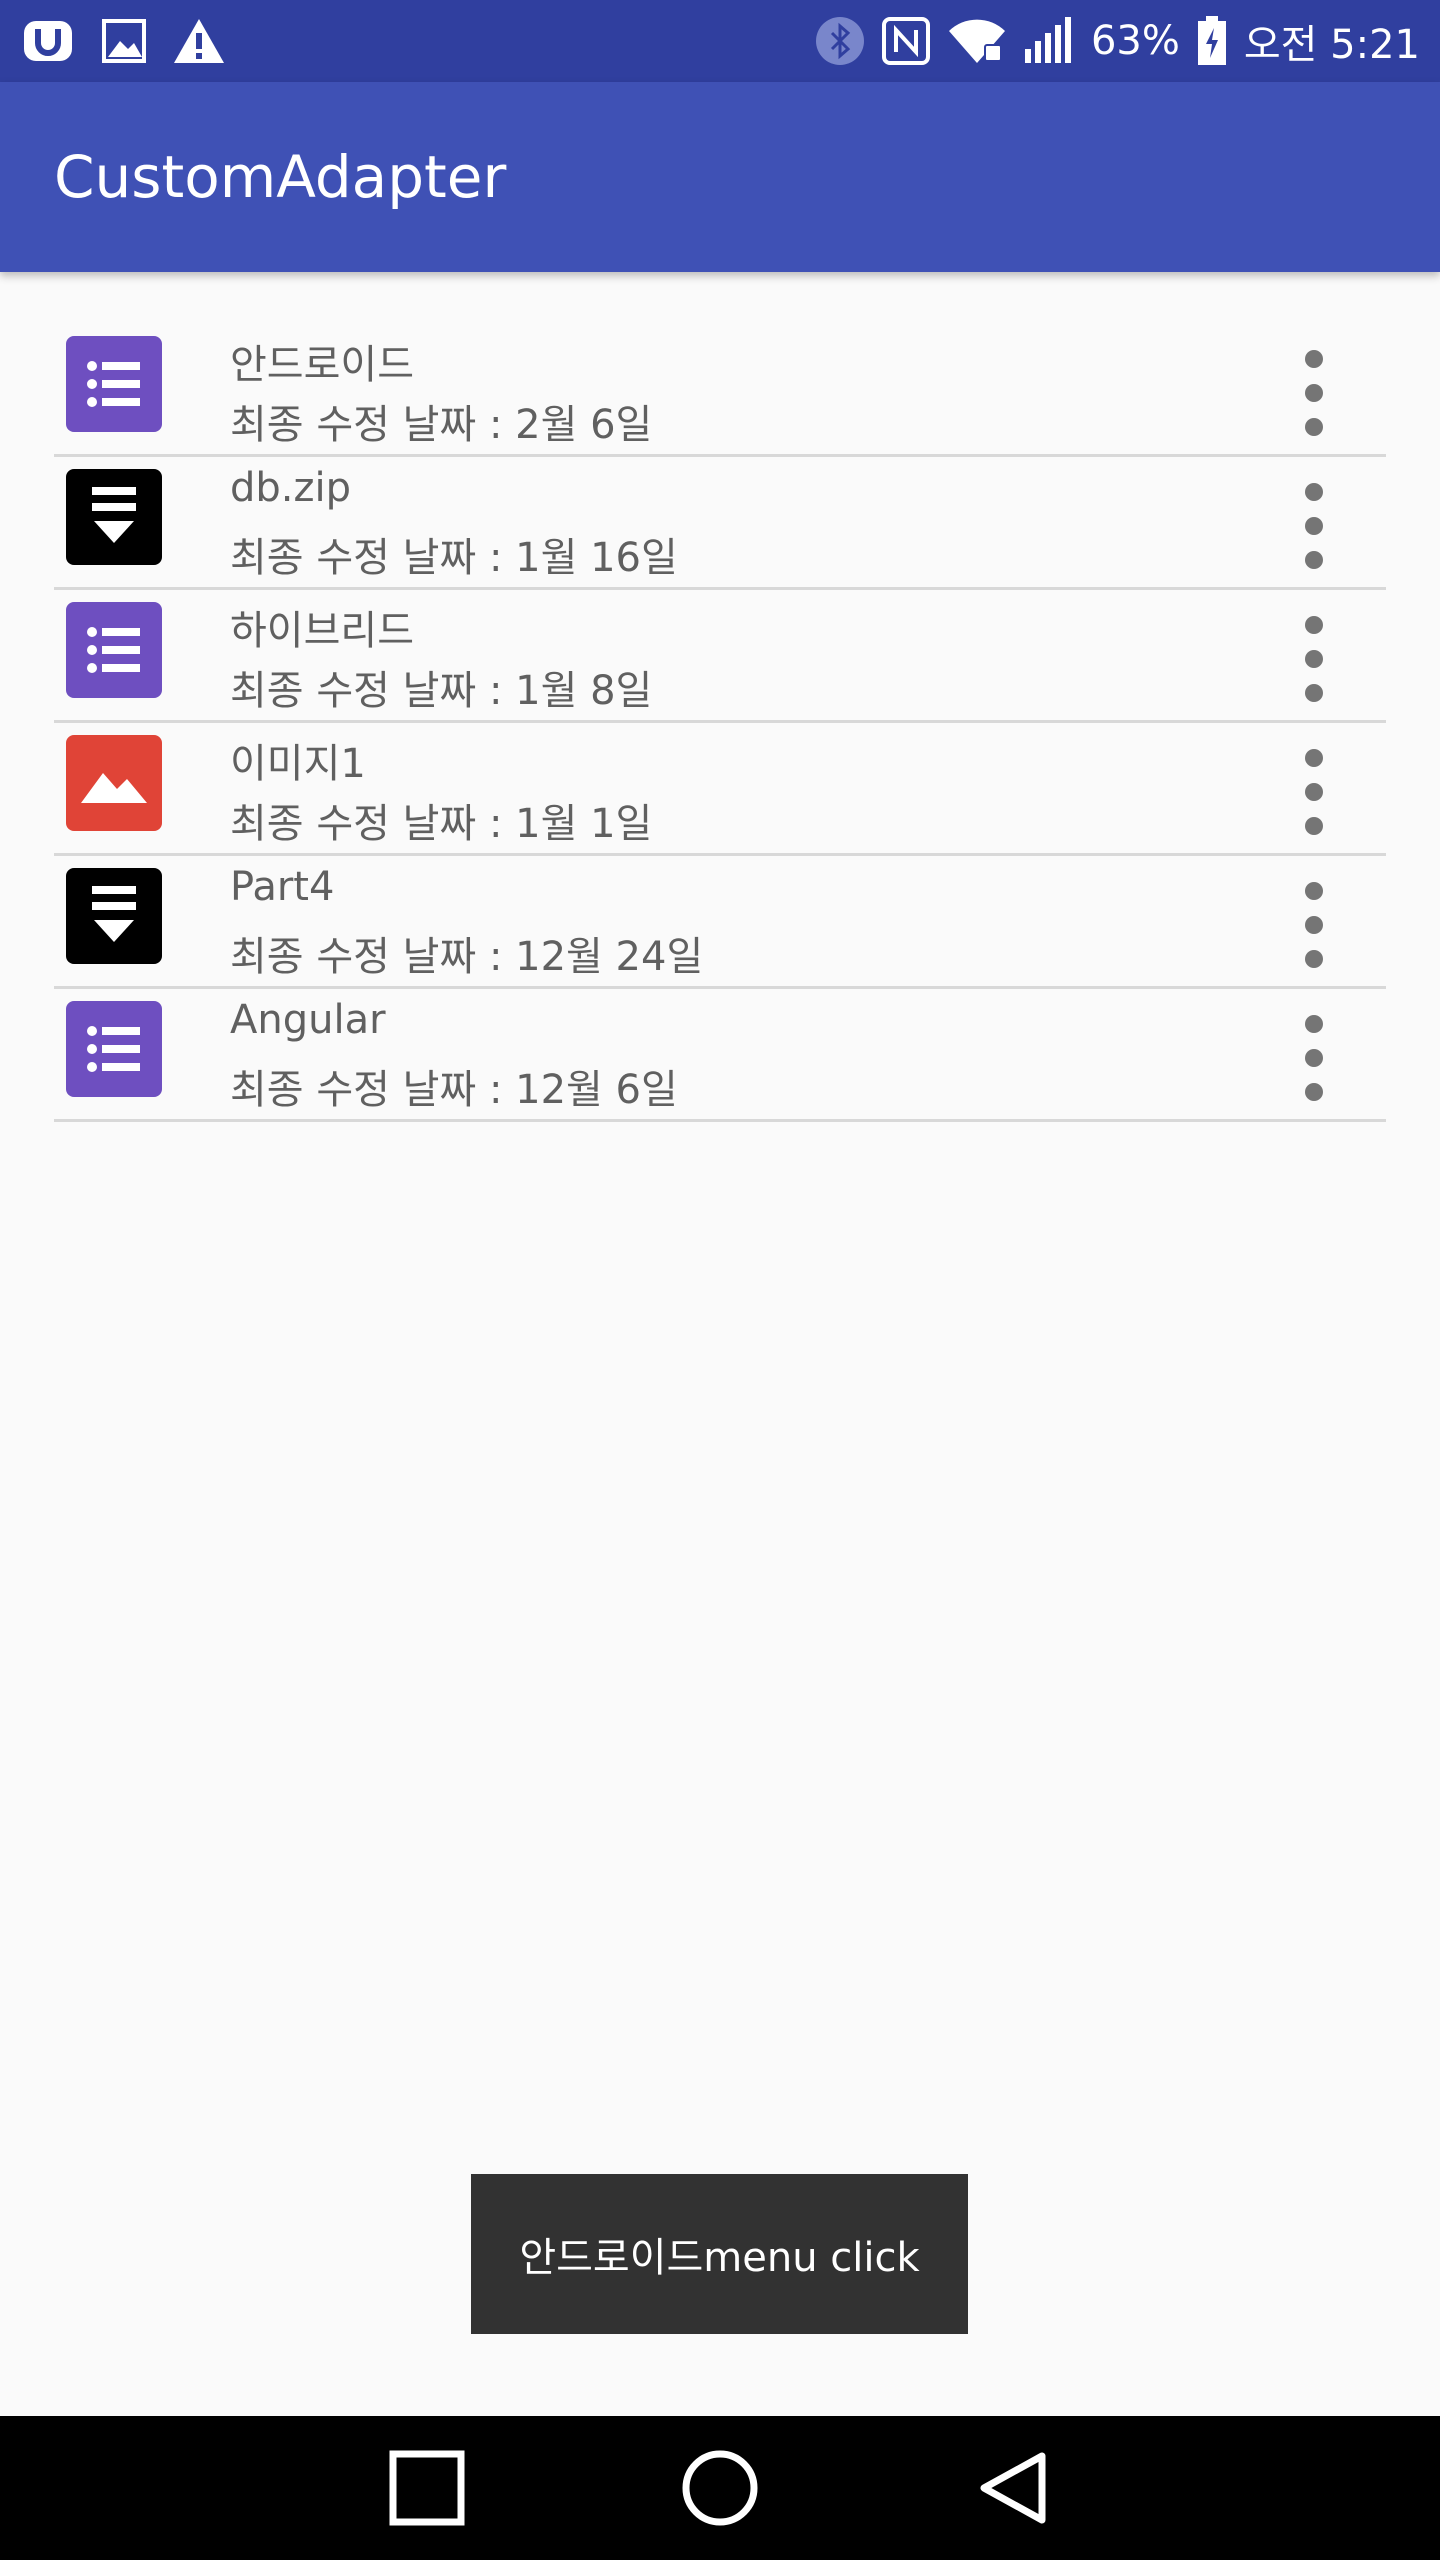 This screenshot has width=1440, height=2560. What do you see at coordinates (441, 691) in the screenshot?
I see `item-subtitle: 최종 수정 날짜 : 1월 8일` at bounding box center [441, 691].